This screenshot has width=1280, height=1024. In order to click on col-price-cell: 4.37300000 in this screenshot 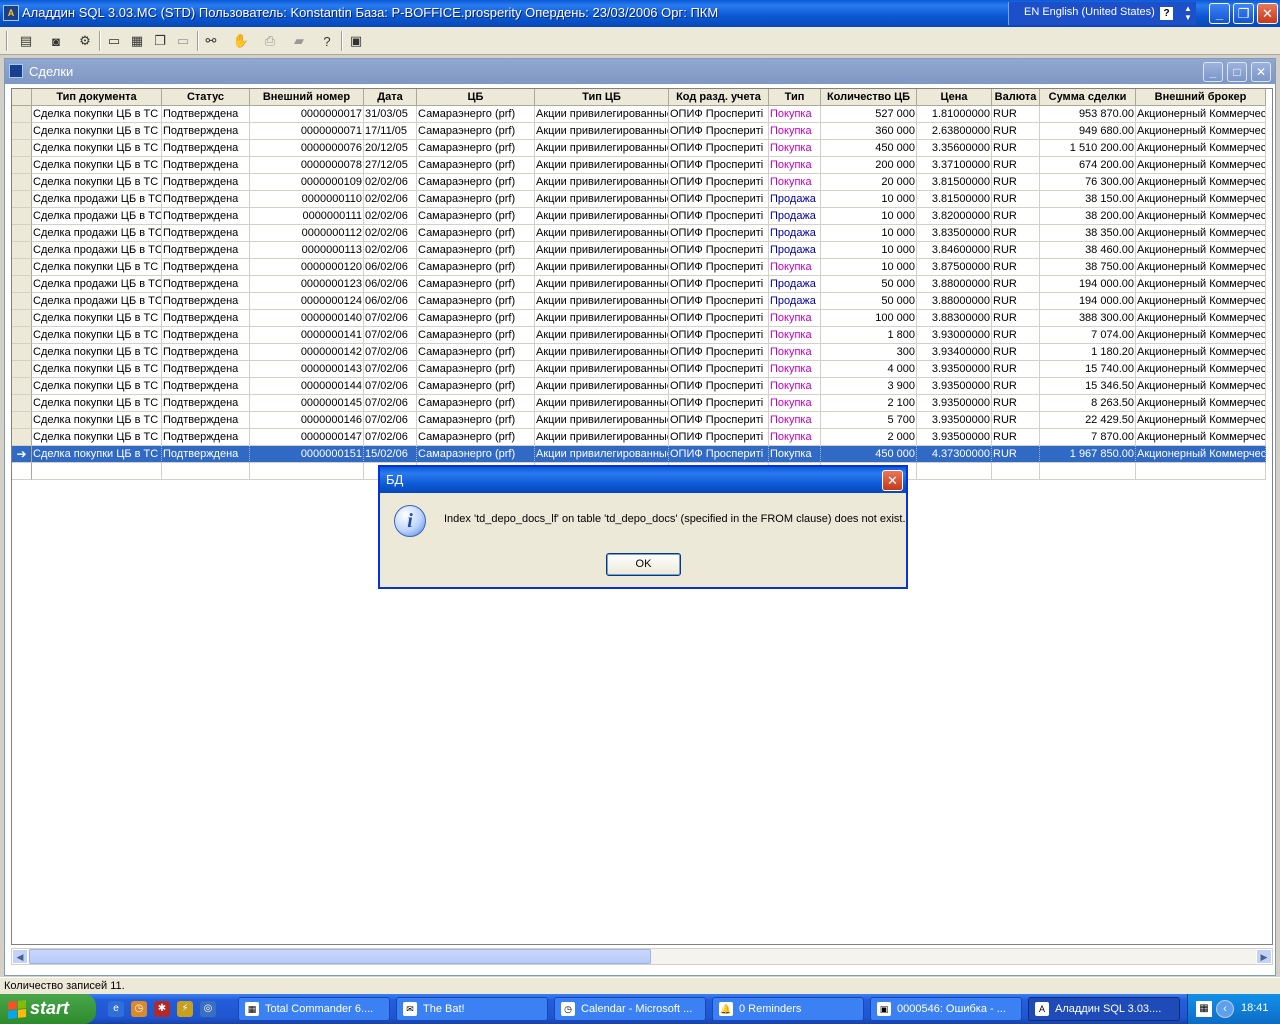, I will do `click(954, 454)`.